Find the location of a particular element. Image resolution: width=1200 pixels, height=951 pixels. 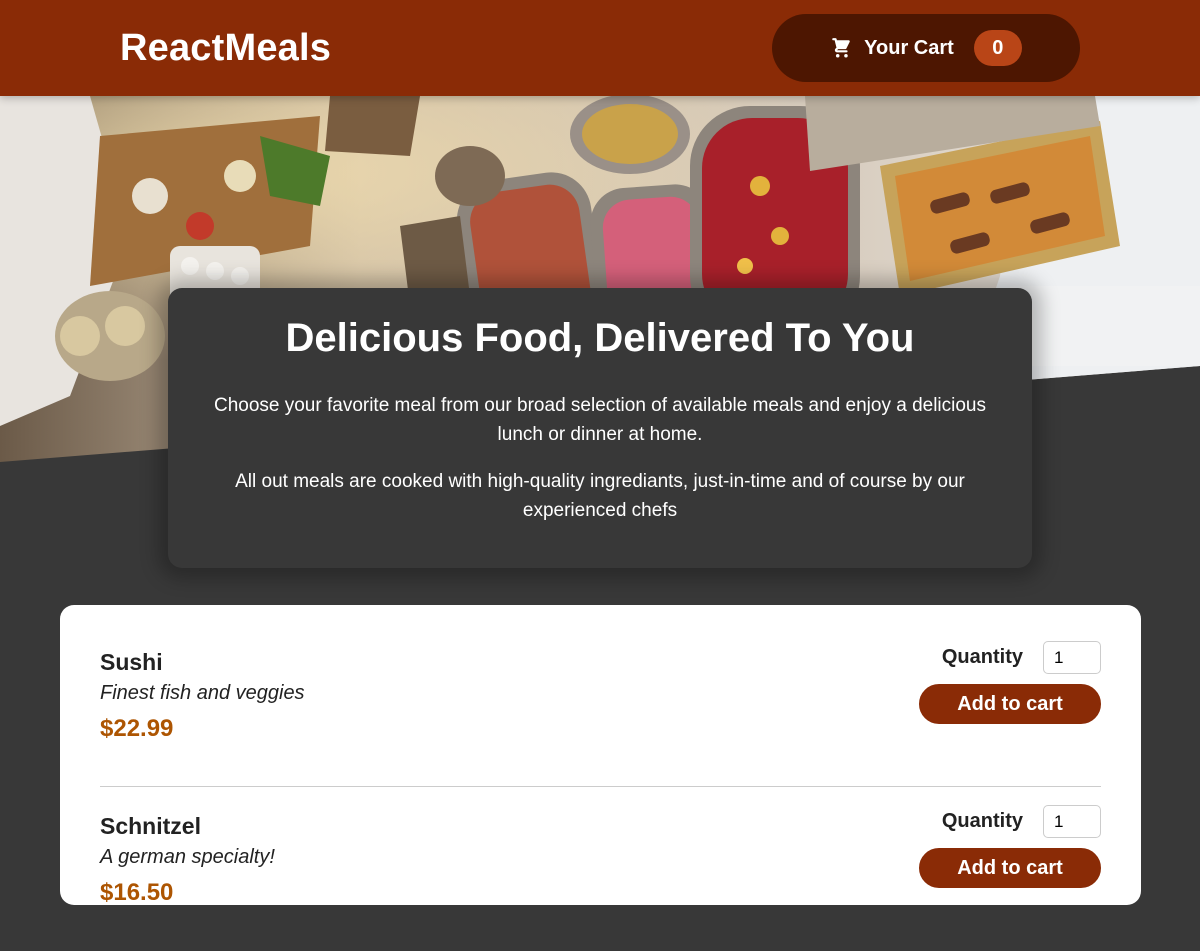

brand-title: ReactMeals is located at coordinates (226, 47).